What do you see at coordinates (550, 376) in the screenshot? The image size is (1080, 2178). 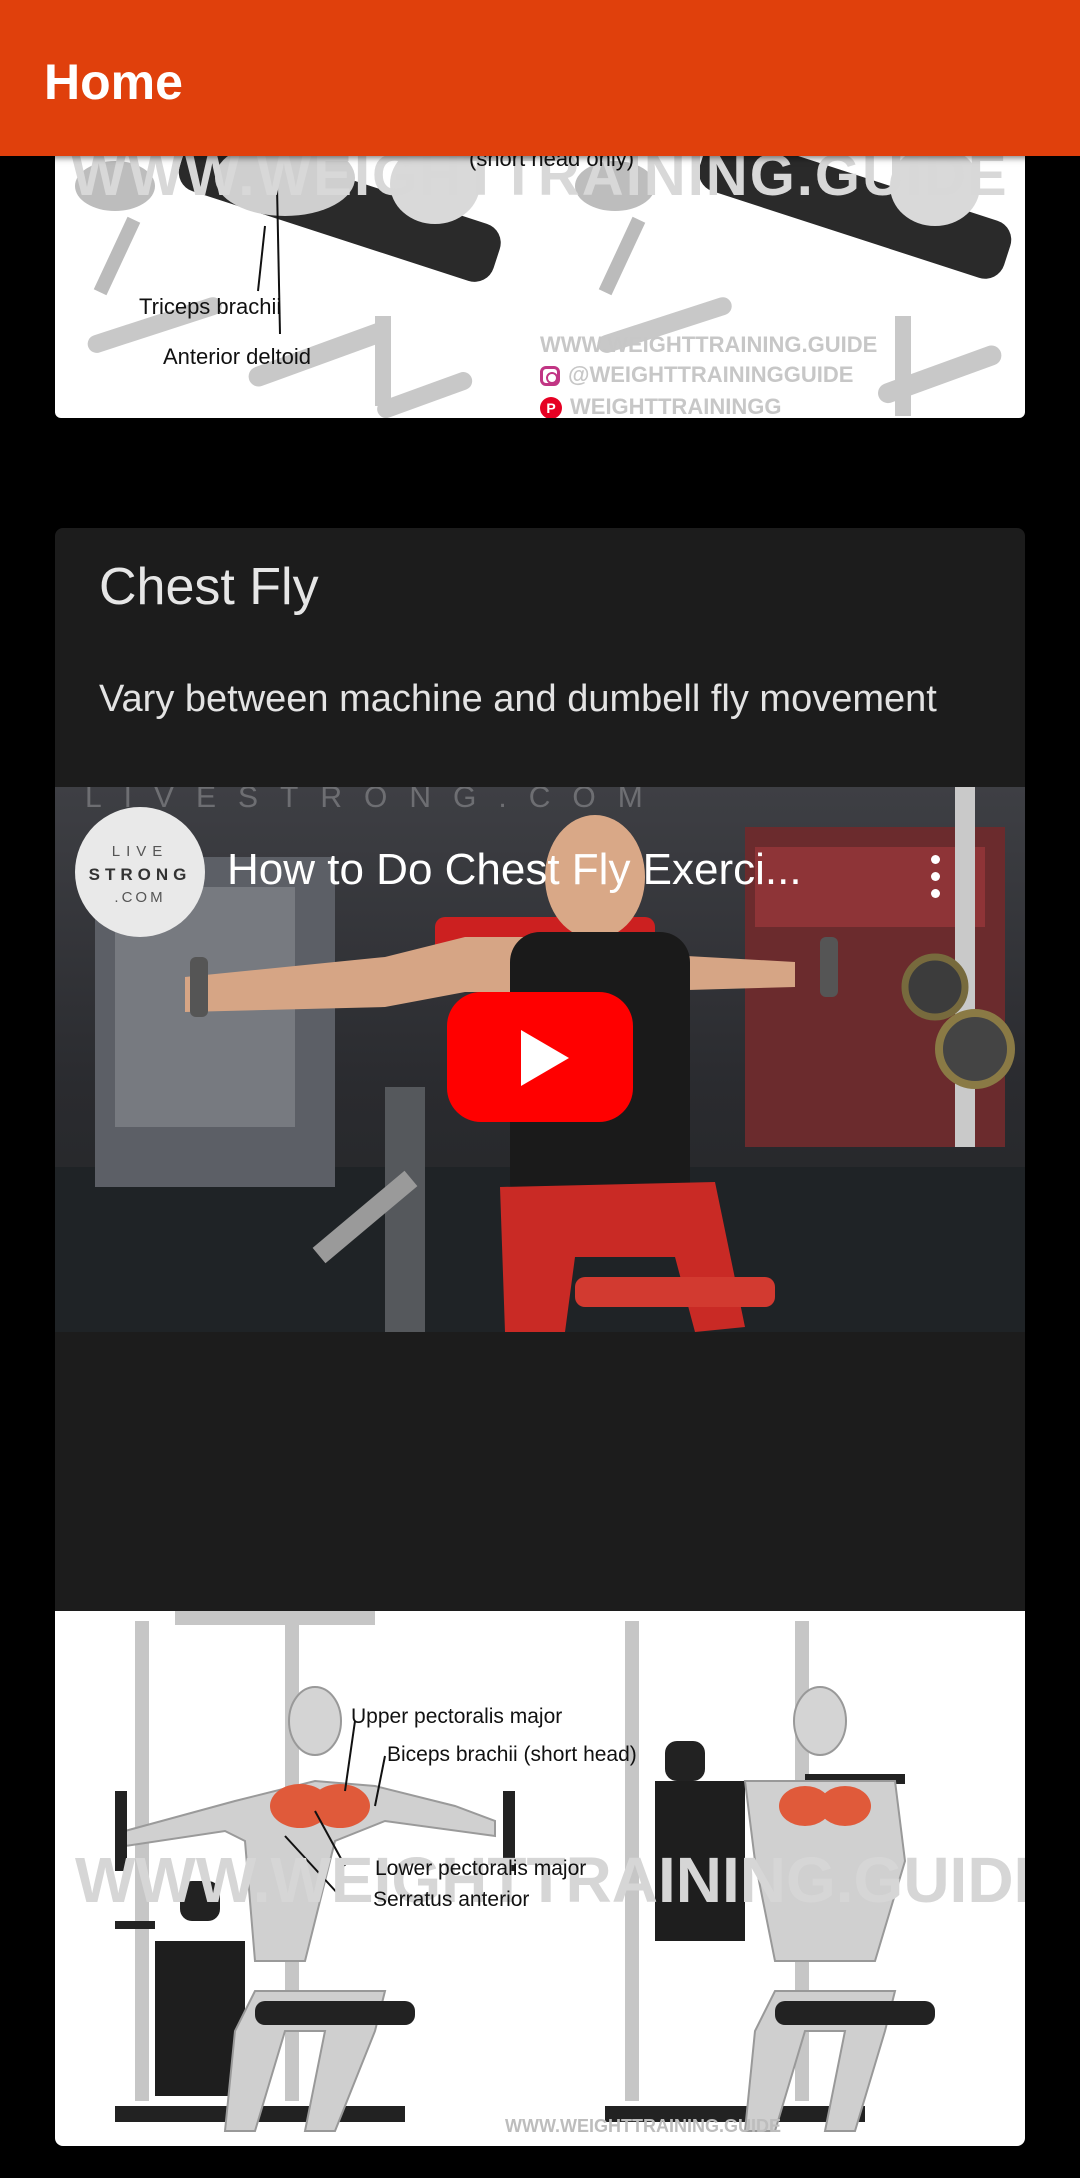 I see `instagram-icon` at bounding box center [550, 376].